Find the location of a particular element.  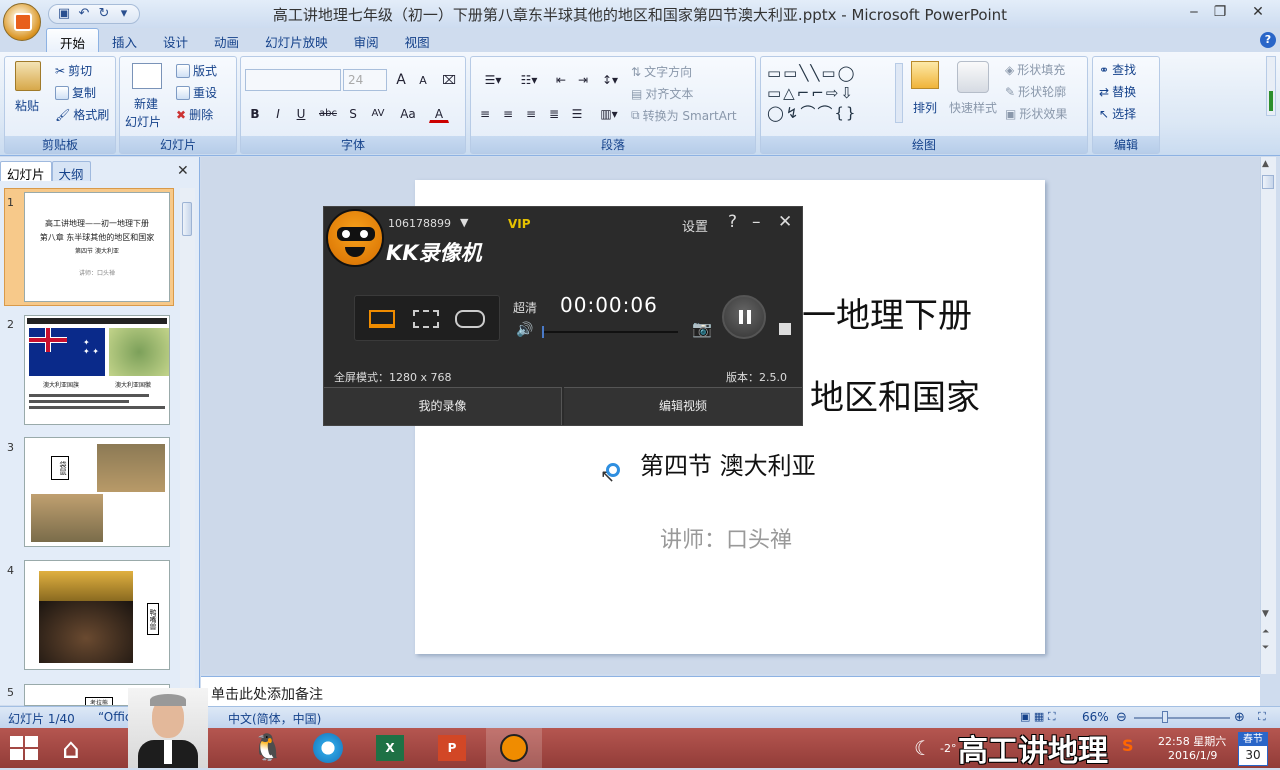

shadow-button: S is located at coordinates (353, 113).